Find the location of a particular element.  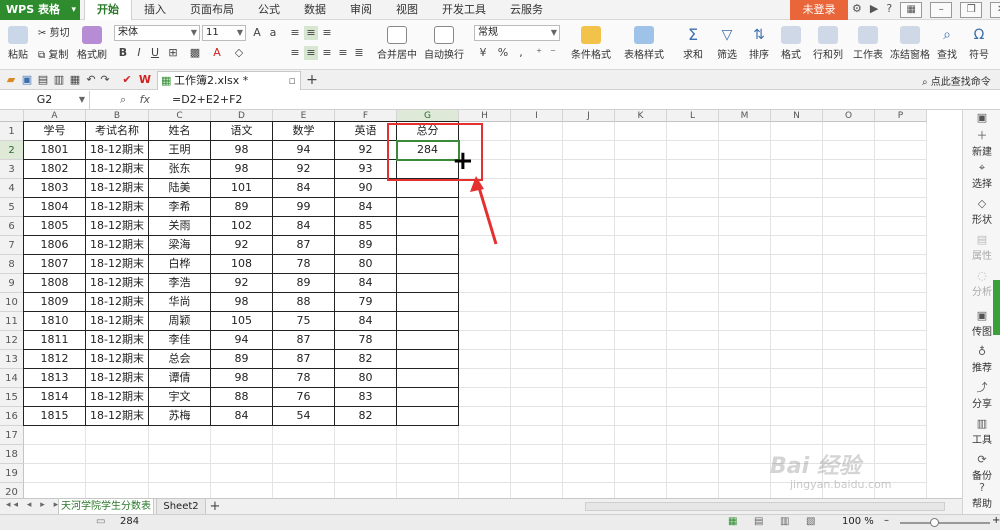

table-header-cell: 总分 is located at coordinates (428, 131).